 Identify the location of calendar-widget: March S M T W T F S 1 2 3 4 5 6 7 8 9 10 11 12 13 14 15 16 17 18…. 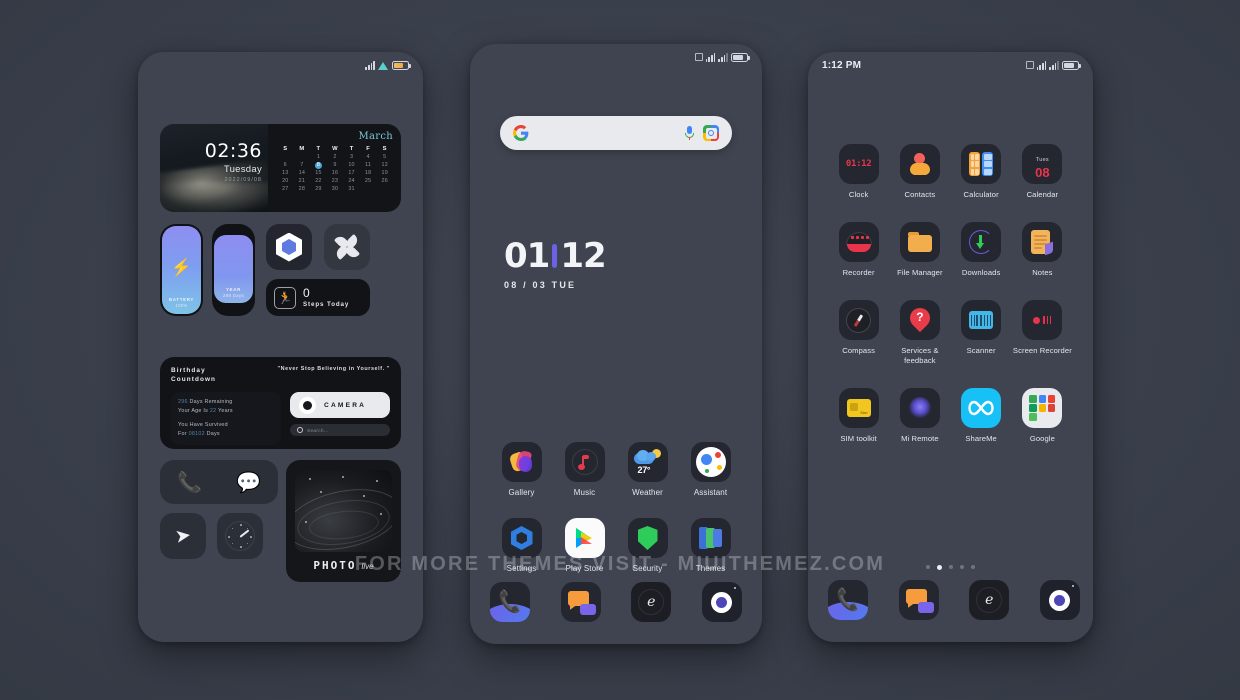
(334, 168).